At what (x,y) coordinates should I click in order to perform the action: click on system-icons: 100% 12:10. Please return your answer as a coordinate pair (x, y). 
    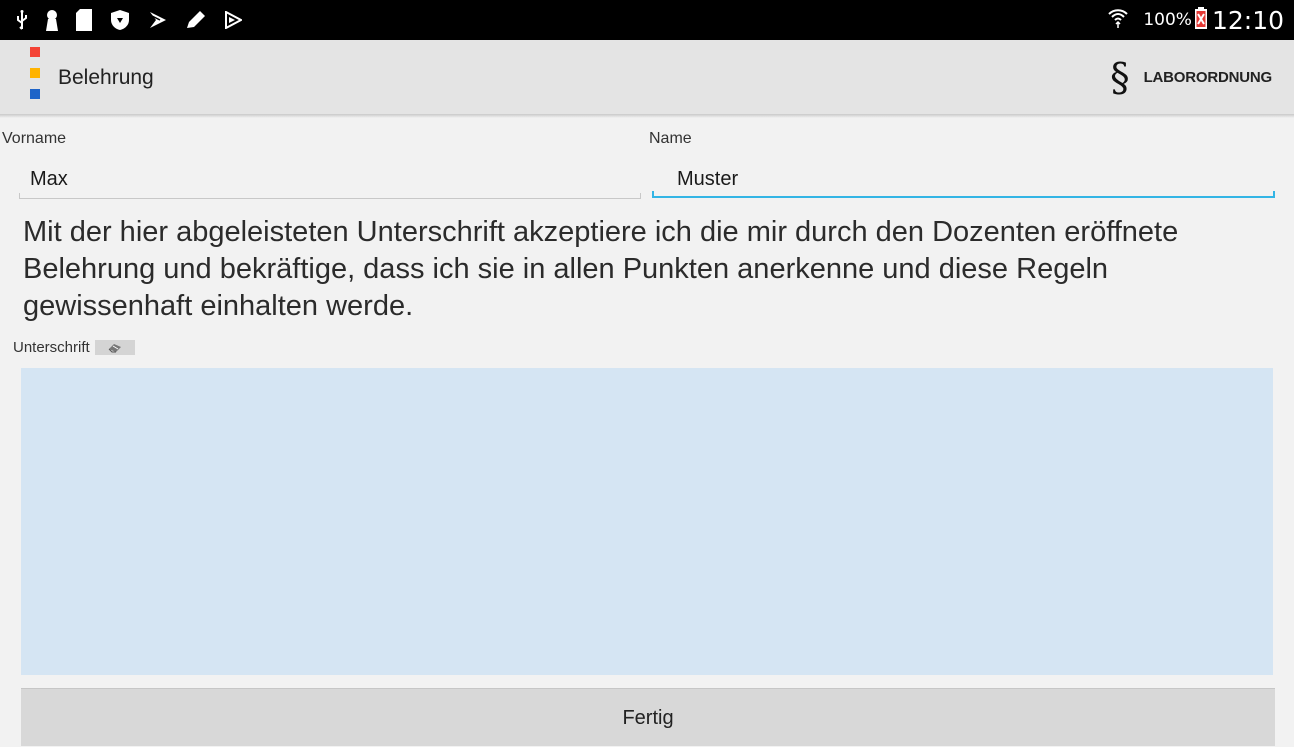
    Looking at the image, I should click on (1195, 20).